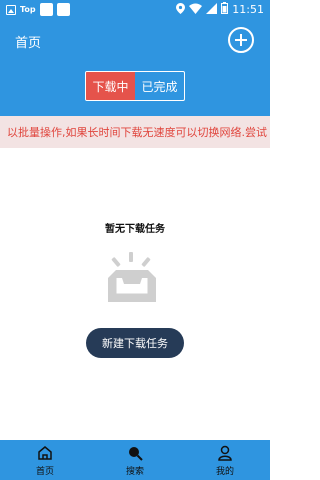 The width and height of the screenshot is (320, 480). What do you see at coordinates (159, 86) in the screenshot?
I see `tab-completed: 已完成` at bounding box center [159, 86].